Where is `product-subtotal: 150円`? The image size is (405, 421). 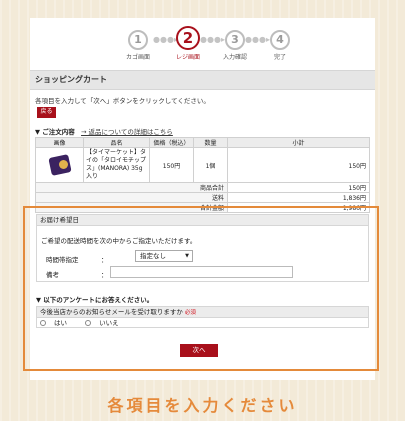 product-subtotal: 150円 is located at coordinates (298, 165).